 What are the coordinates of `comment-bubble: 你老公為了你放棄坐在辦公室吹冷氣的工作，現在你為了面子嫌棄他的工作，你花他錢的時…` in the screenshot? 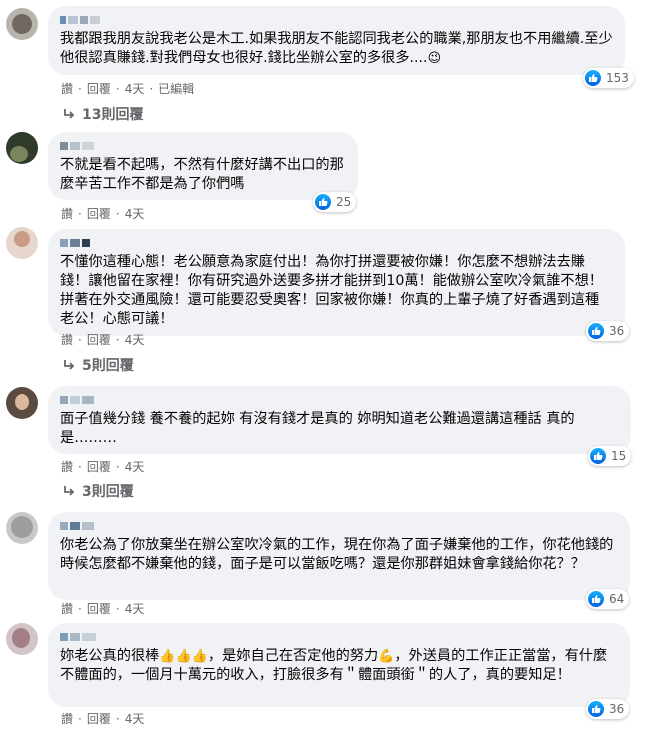 It's located at (339, 556).